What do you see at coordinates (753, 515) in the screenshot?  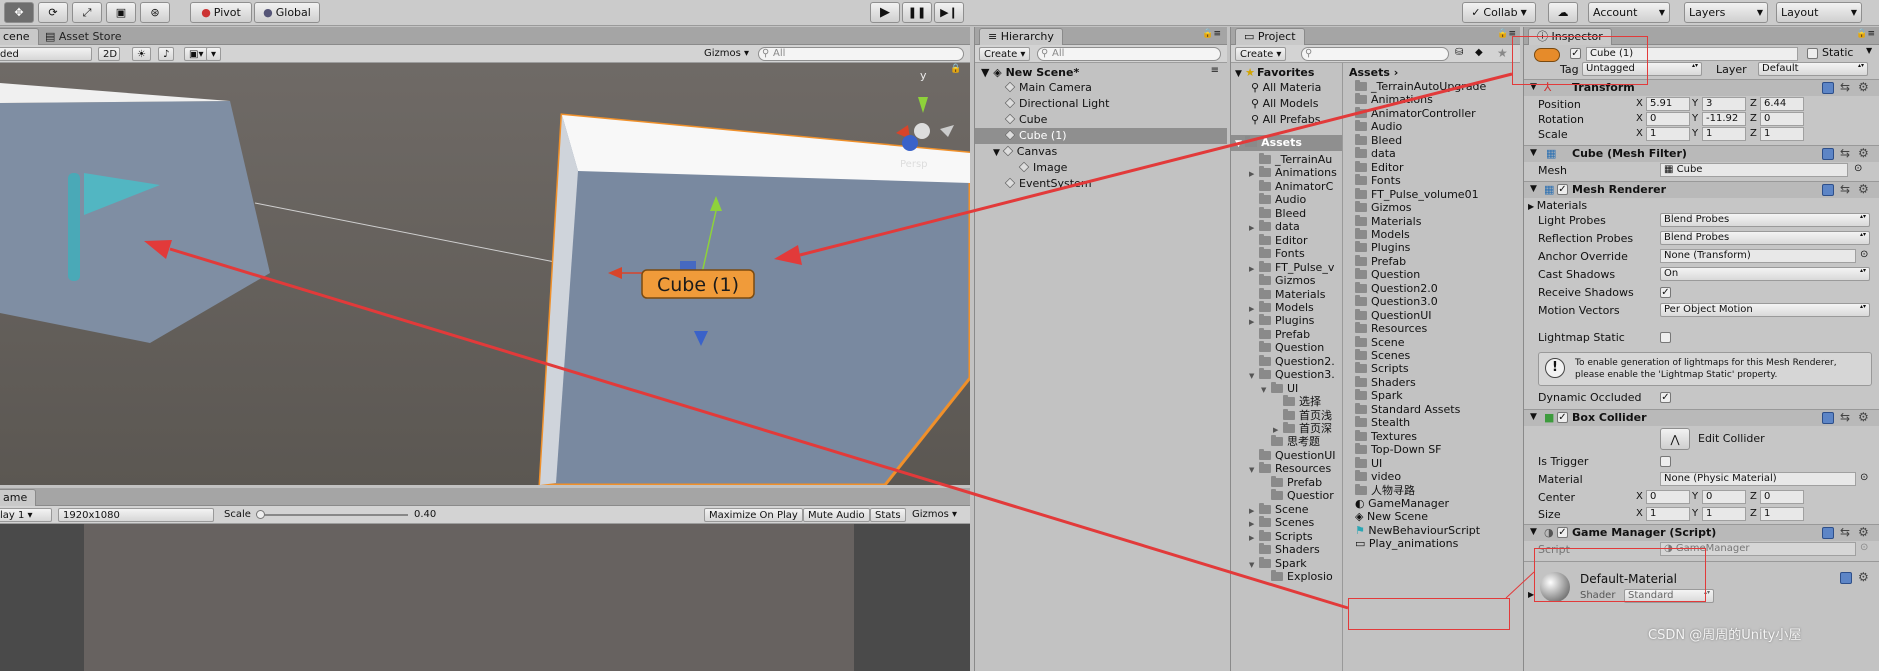 I see `maximize-on-play-toggle: Maximize On Play` at bounding box center [753, 515].